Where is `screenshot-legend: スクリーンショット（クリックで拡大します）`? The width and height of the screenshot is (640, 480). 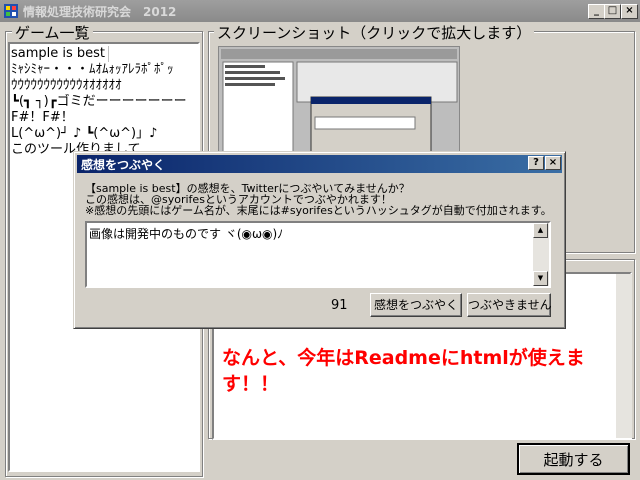
screenshot-legend: スクリーンショット（クリックで拡大します） is located at coordinates (374, 32).